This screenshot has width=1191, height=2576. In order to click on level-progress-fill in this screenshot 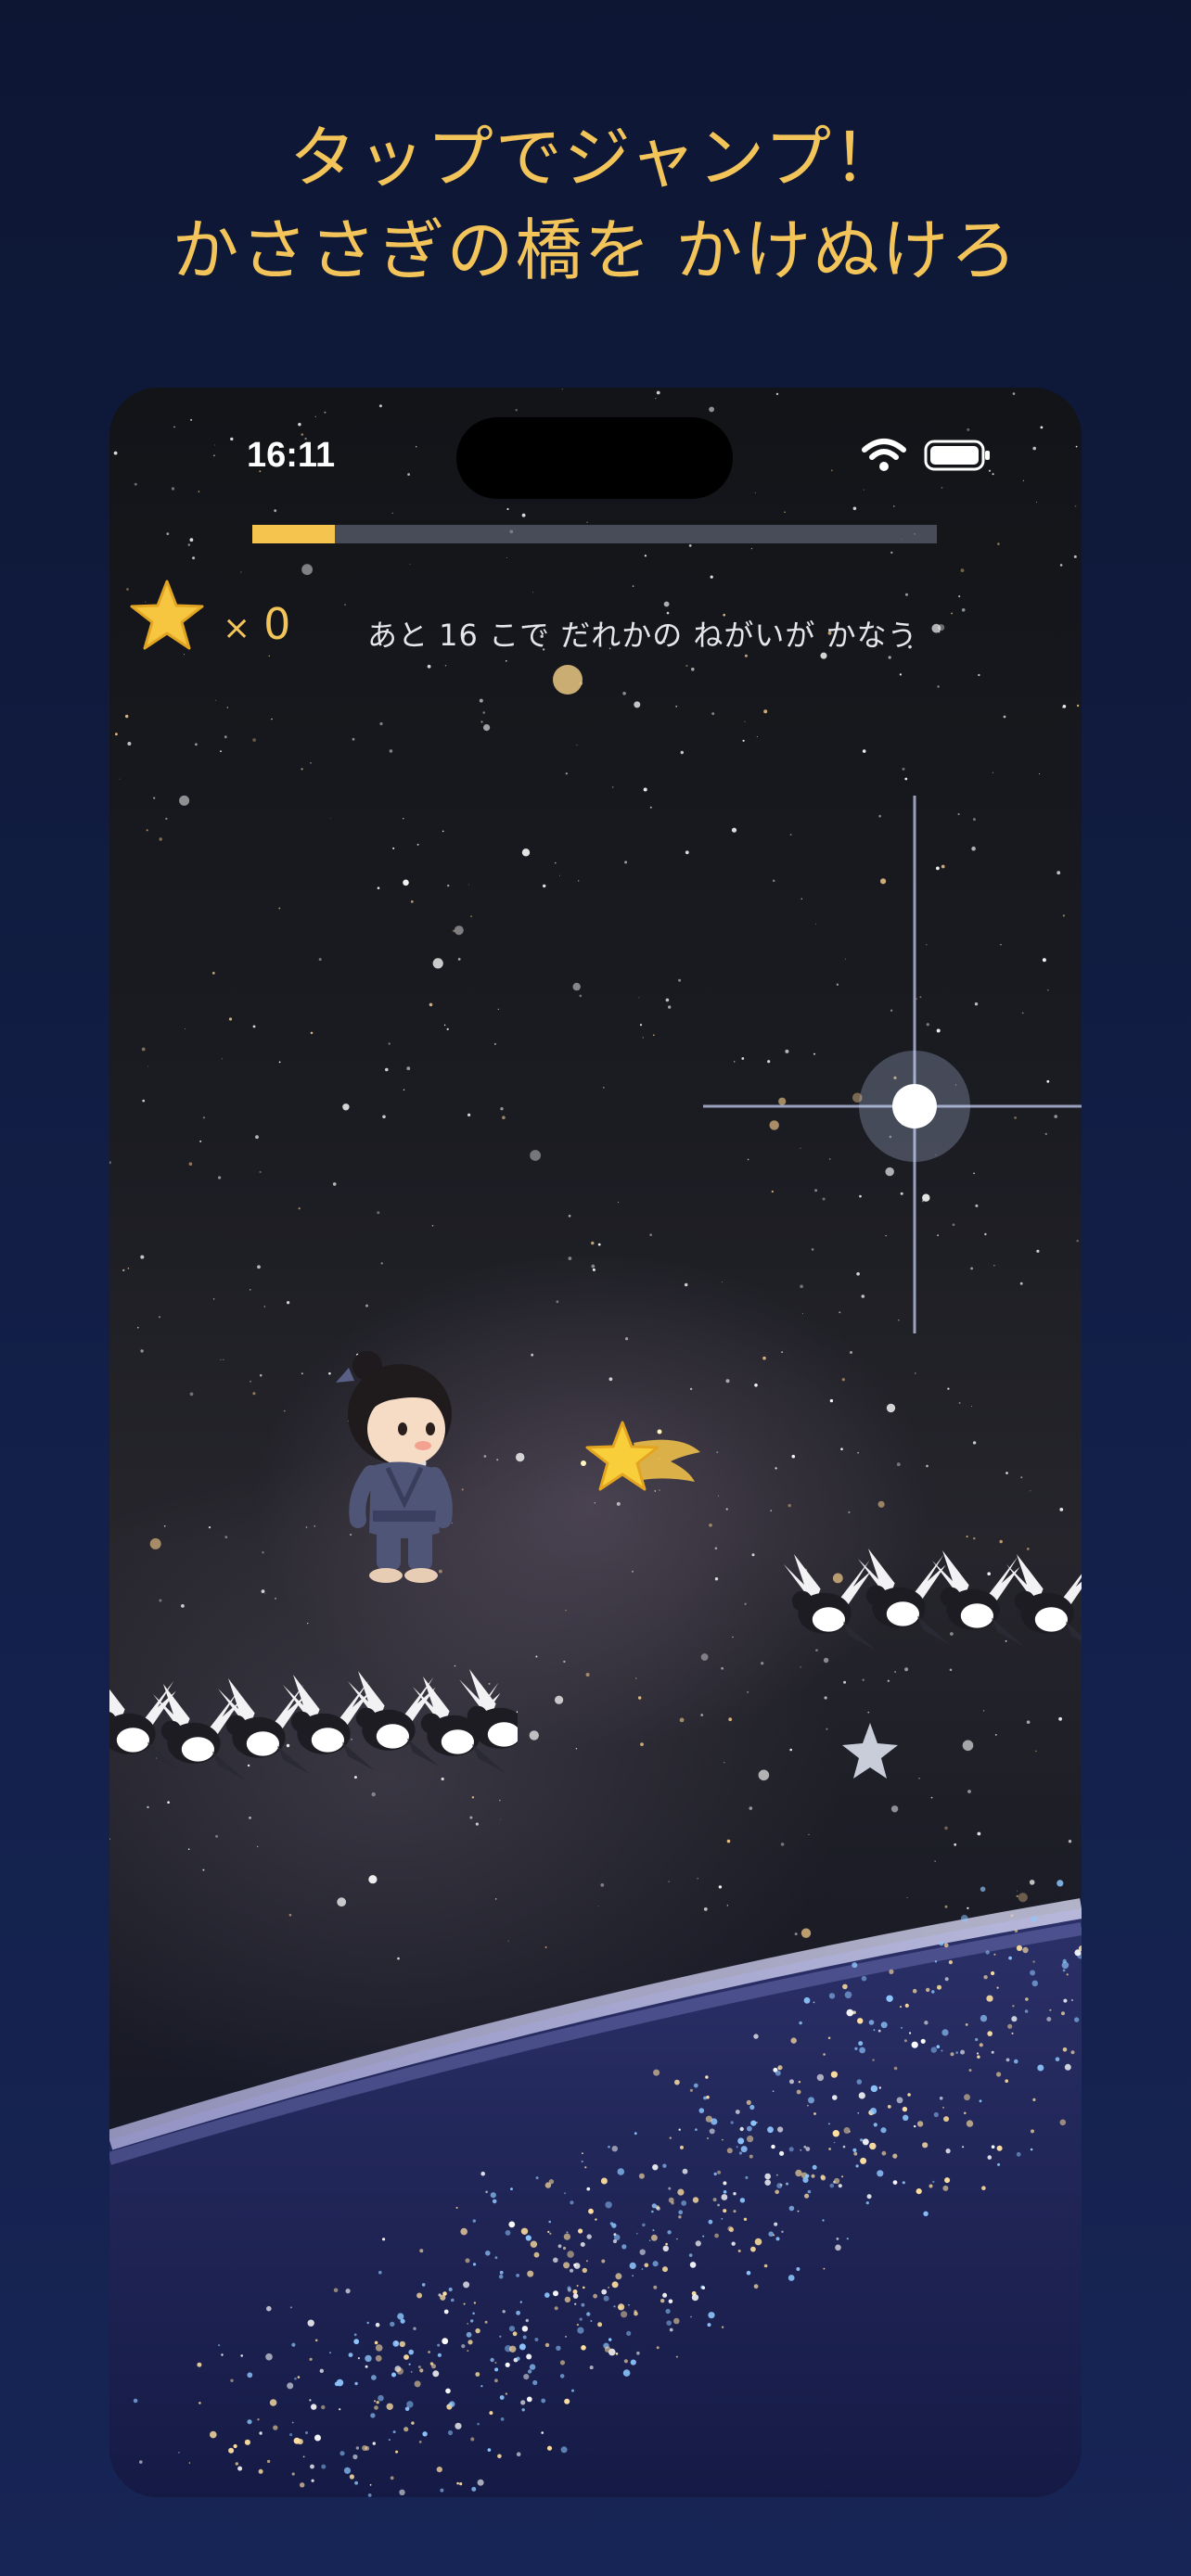, I will do `click(293, 534)`.